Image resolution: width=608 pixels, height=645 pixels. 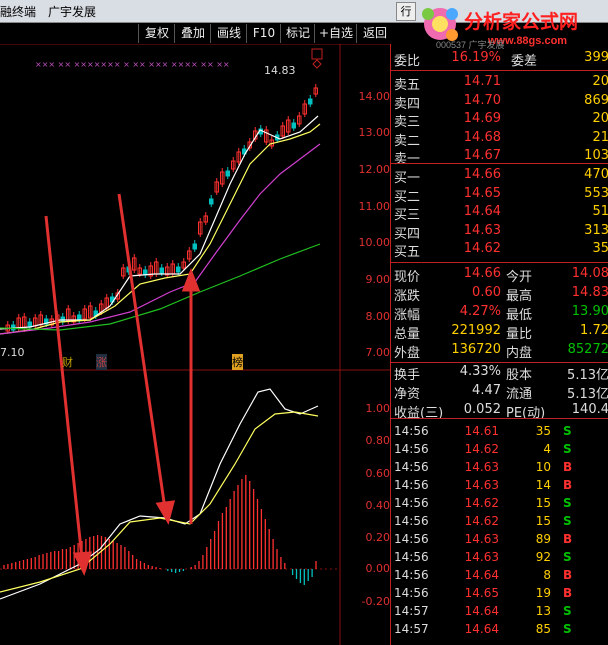 I want to click on stat-row: 外盘 136720 内盘 85272, so click(x=499, y=351).